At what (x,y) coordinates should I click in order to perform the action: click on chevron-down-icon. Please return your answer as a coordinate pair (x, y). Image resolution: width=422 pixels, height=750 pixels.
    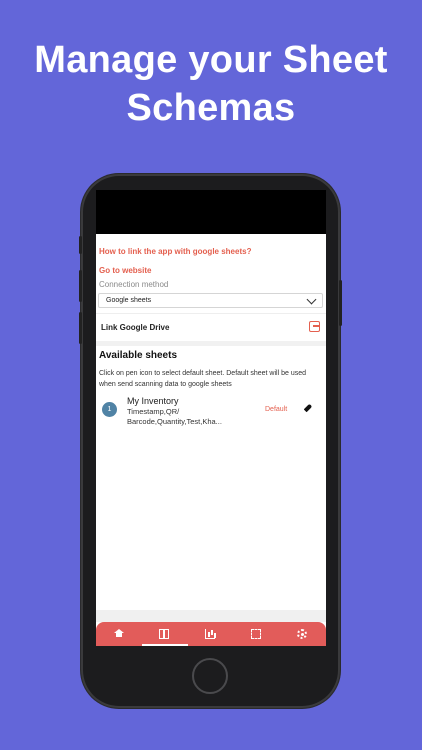
    Looking at the image, I should click on (311, 299).